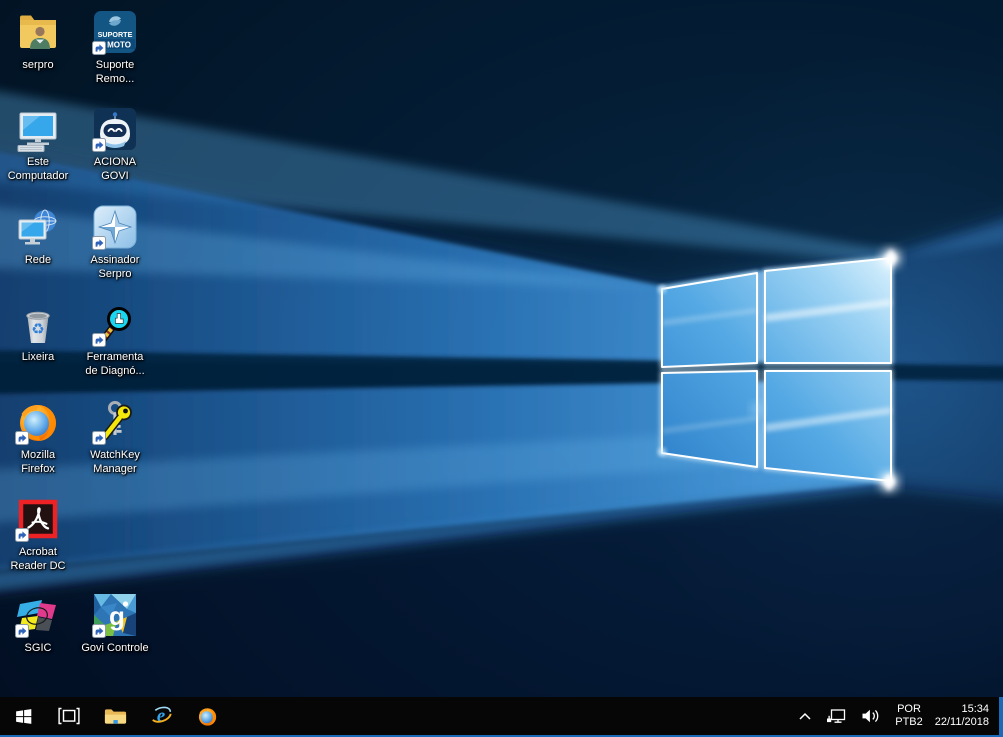  Describe the element at coordinates (119, 45) in the screenshot. I see `suporte-icon-text: MOTO` at that location.